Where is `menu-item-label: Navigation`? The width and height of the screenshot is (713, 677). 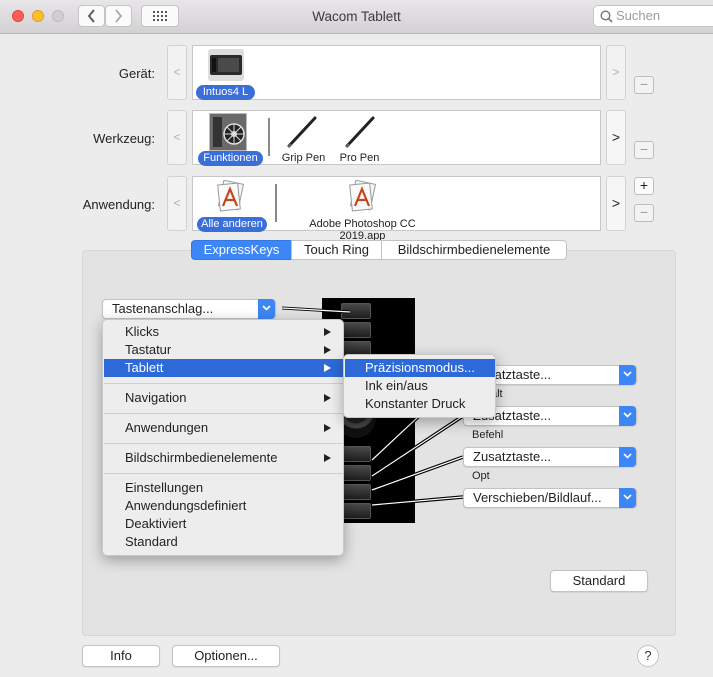
menu-item-label: Navigation is located at coordinates (156, 397).